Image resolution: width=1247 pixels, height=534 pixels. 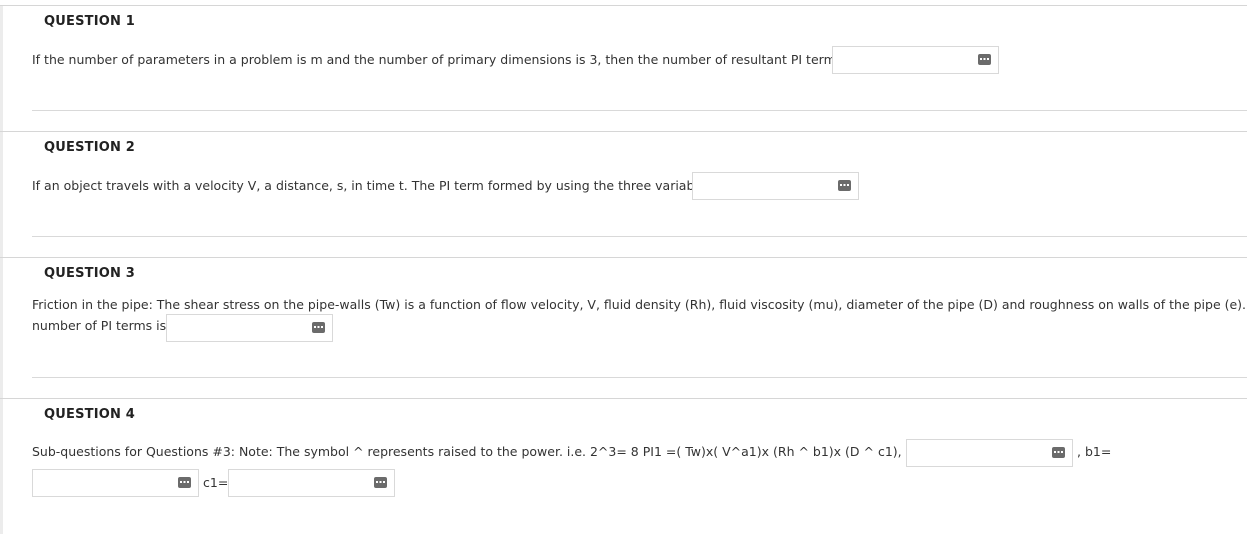 What do you see at coordinates (1, 195) in the screenshot?
I see `question-2-border` at bounding box center [1, 195].